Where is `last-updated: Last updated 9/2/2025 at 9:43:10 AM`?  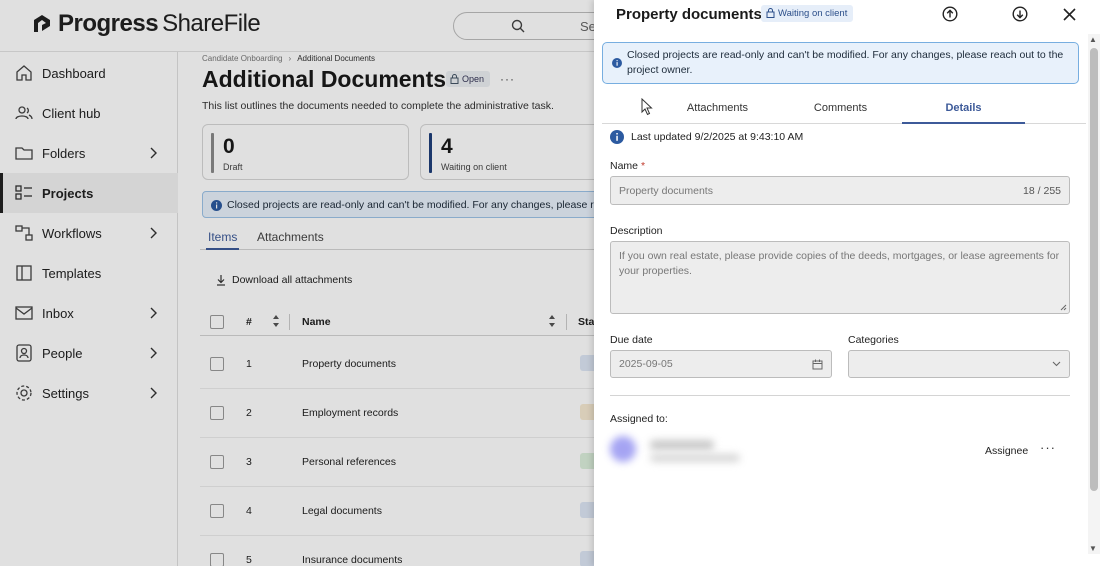 last-updated: Last updated 9/2/2025 at 9:43:10 AM is located at coordinates (706, 137).